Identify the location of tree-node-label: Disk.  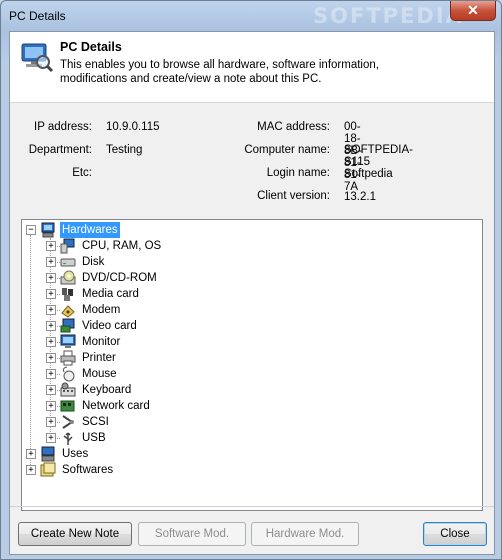
(93, 262).